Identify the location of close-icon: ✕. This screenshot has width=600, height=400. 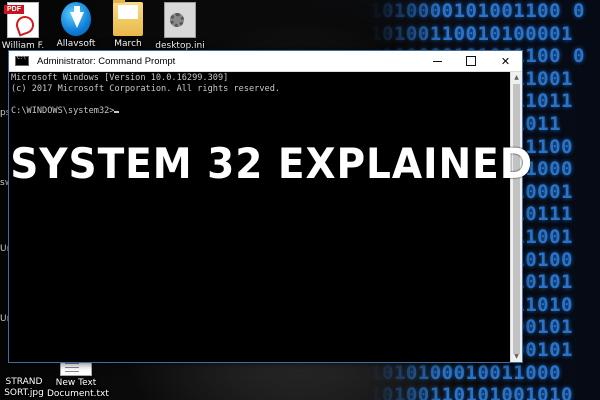
(505, 61).